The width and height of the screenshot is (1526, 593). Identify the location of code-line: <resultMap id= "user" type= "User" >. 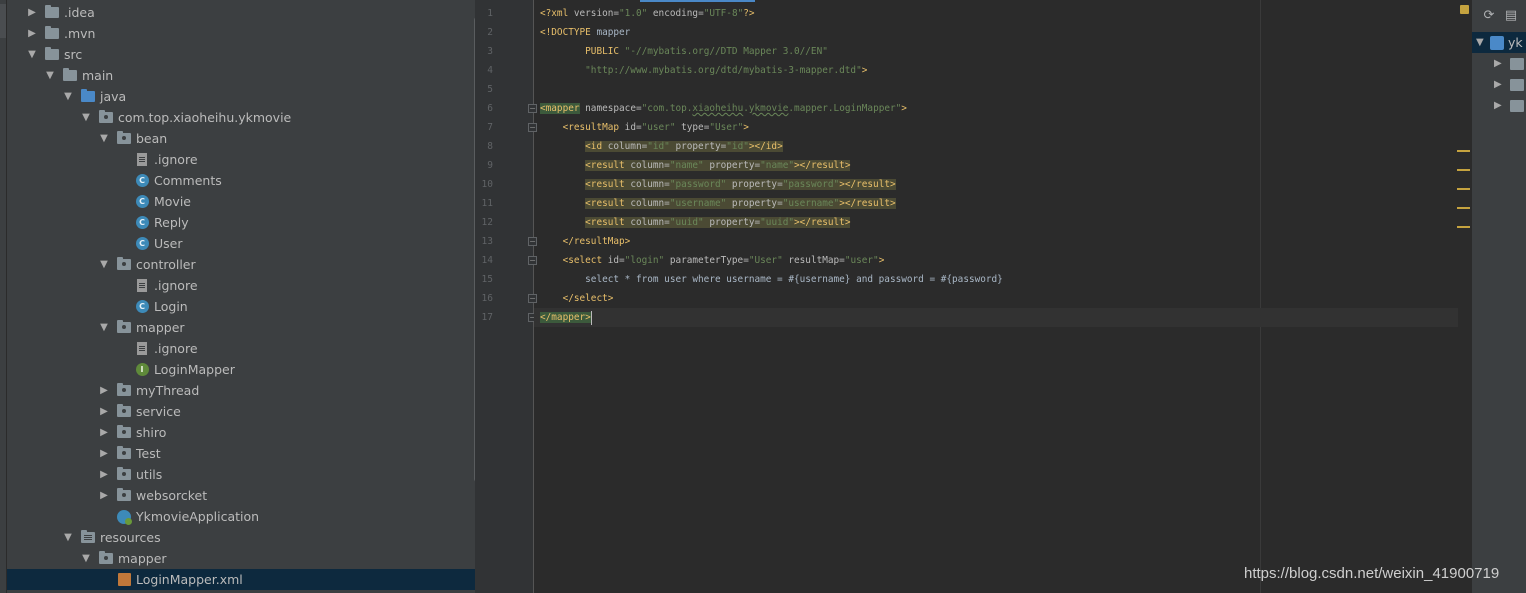
(644, 127).